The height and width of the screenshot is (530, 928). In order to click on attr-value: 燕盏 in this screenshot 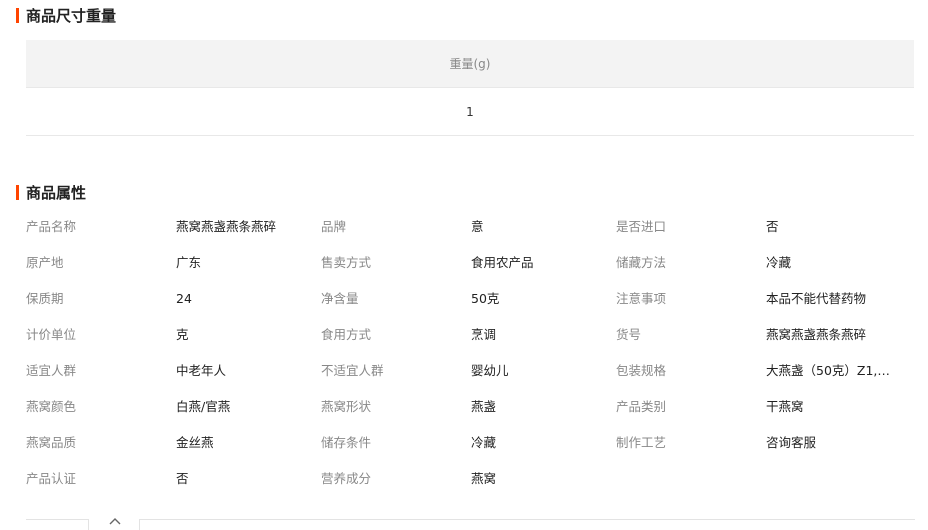, I will do `click(484, 406)`.